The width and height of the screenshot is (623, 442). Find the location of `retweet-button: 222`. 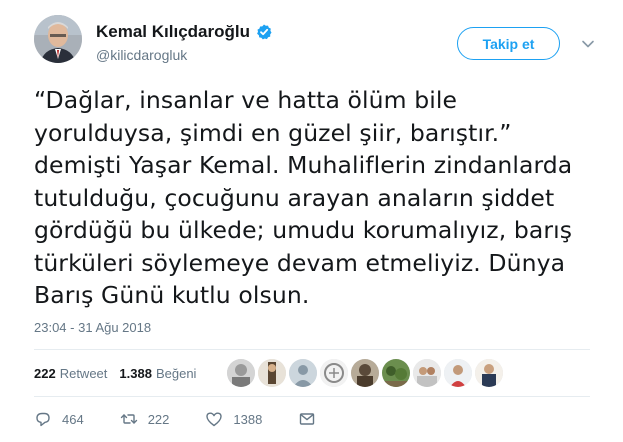

retweet-button: 222 is located at coordinates (145, 419).